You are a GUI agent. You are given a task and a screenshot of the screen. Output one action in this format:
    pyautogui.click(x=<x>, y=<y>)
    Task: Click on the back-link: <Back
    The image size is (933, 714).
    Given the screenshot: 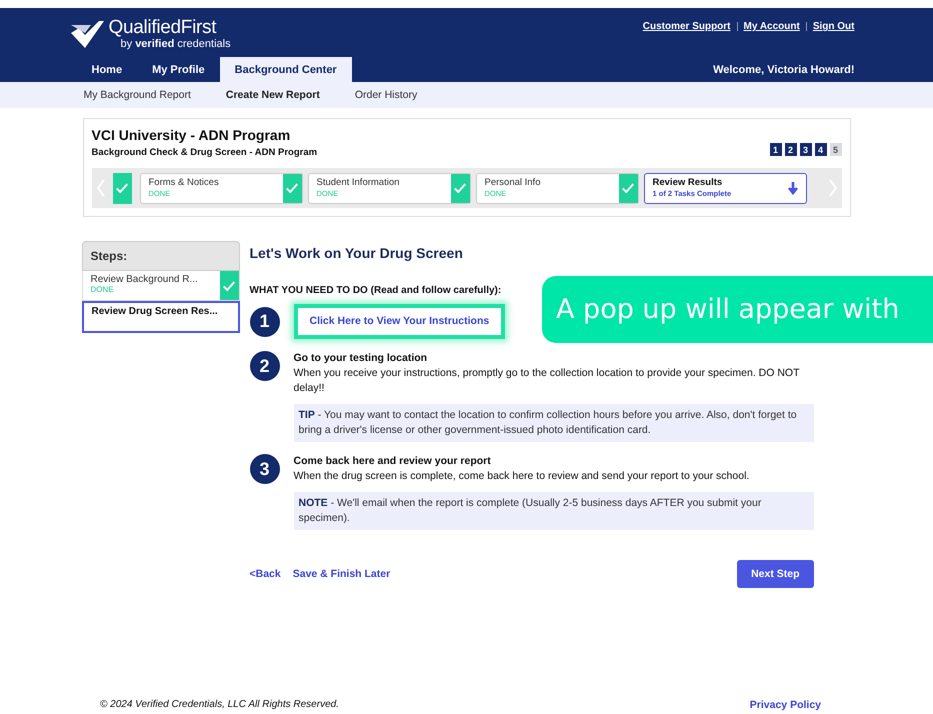 What is the action you would take?
    pyautogui.click(x=265, y=574)
    